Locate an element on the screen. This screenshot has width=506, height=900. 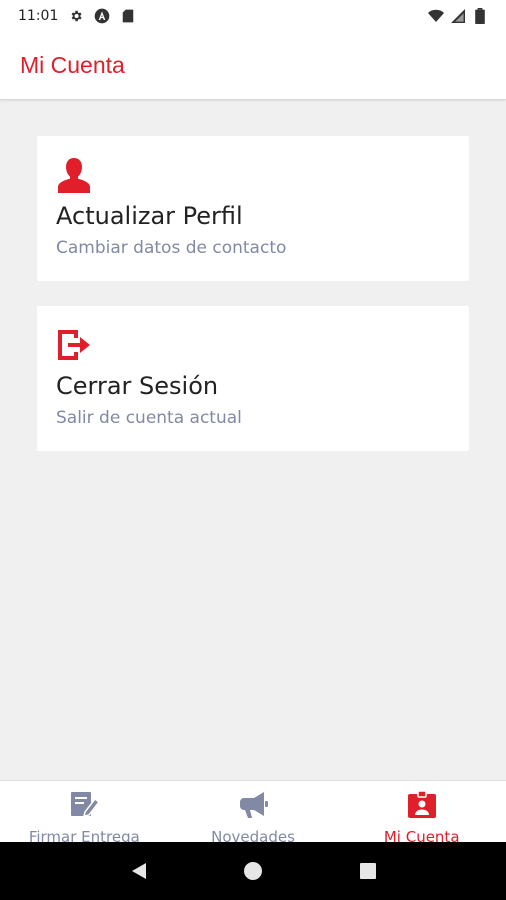
logout-icon is located at coordinates (253, 345).